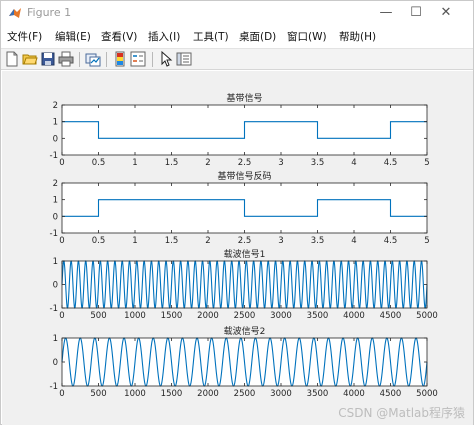 This screenshot has height=425, width=474. What do you see at coordinates (245, 254) in the screenshot?
I see `chart-title: 载波信号1` at bounding box center [245, 254].